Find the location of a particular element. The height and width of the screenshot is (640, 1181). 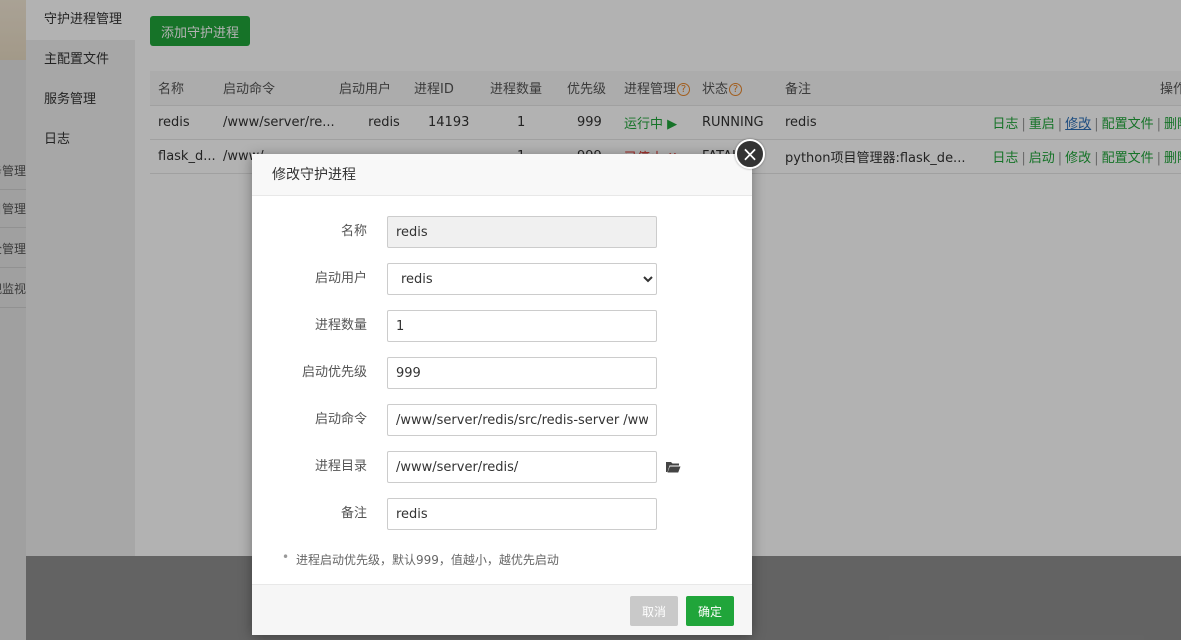

form-row-count: 进程数量 is located at coordinates (502, 326).